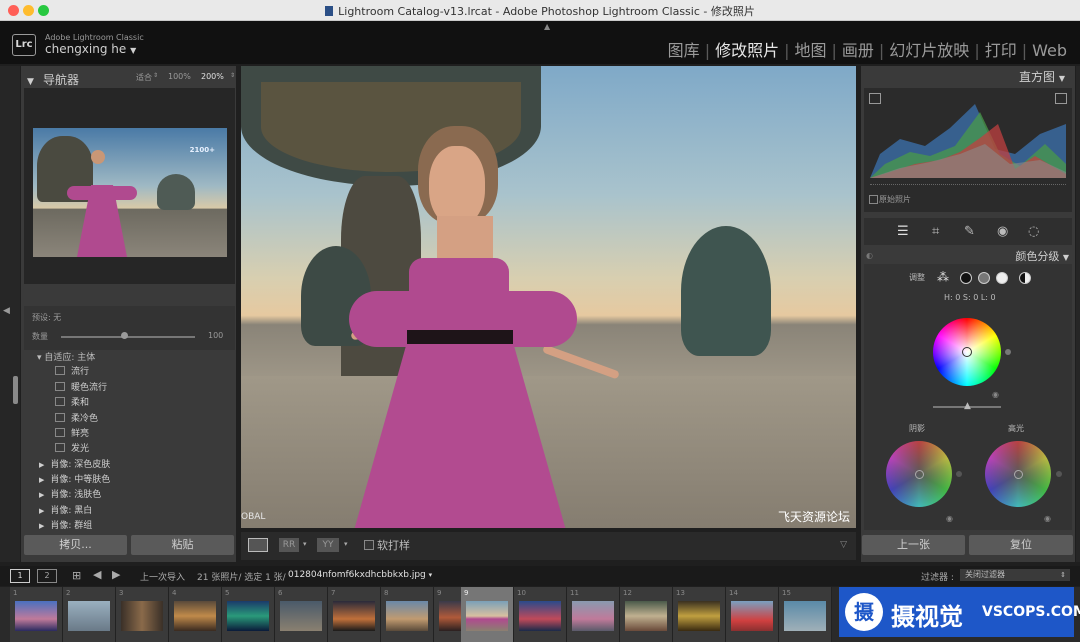 The width and height of the screenshot is (1080, 642). What do you see at coordinates (72, 447) in the screenshot?
I see `preset-item: 发光` at bounding box center [72, 447].